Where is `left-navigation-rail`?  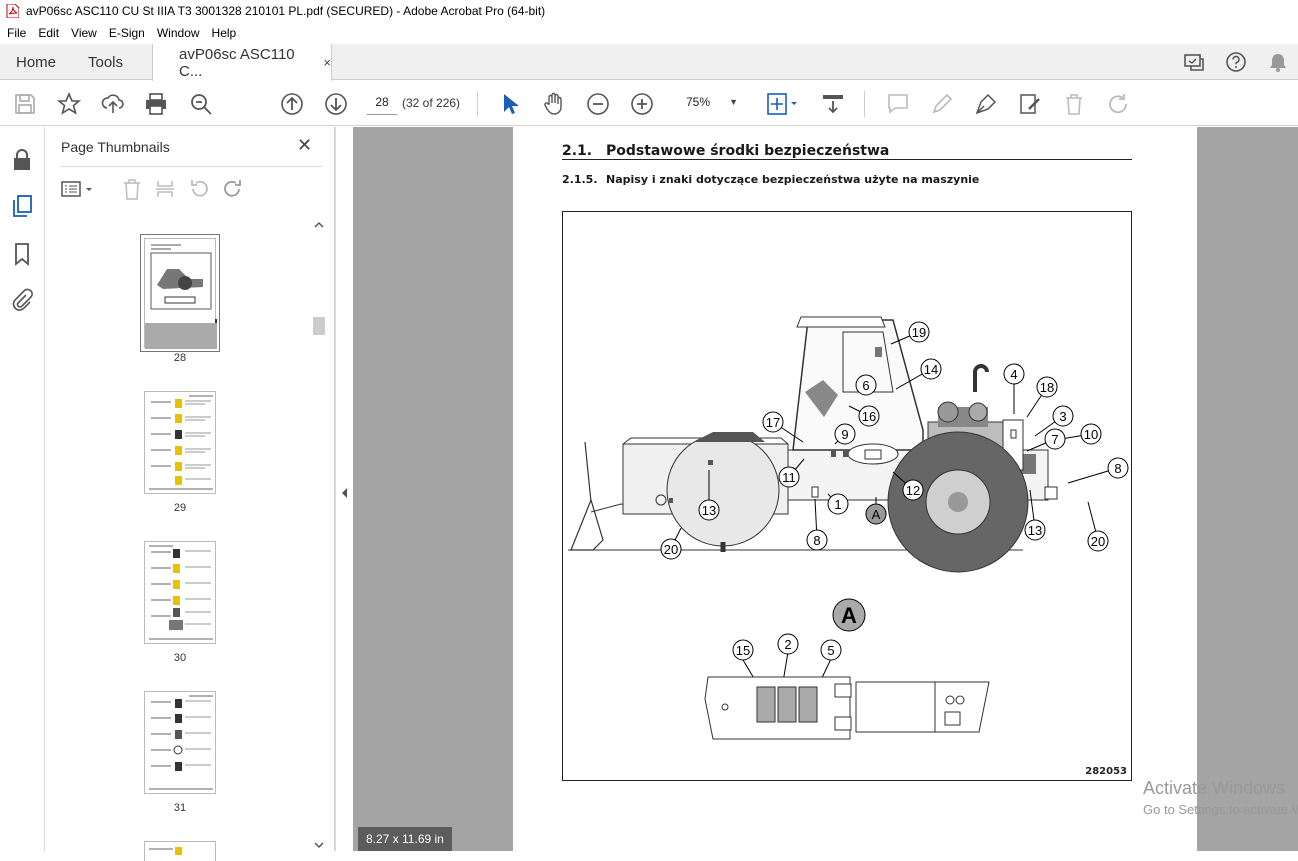
left-navigation-rail is located at coordinates (22, 489).